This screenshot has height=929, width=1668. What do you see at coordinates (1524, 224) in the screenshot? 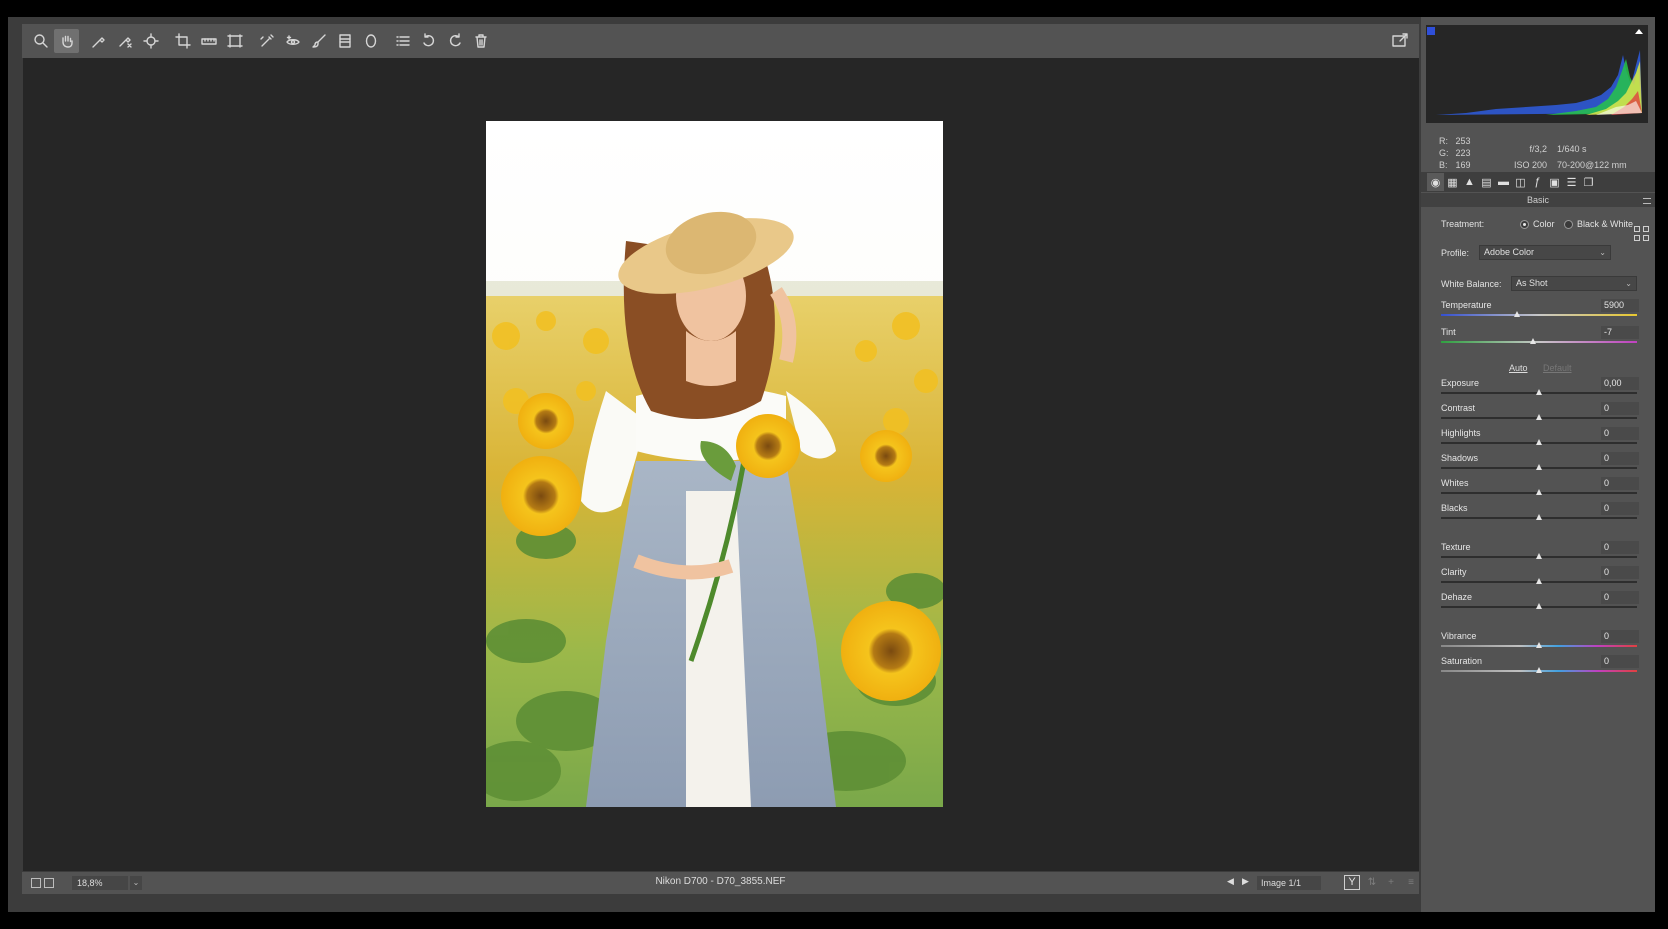
I see `treatment-color-radio` at bounding box center [1524, 224].